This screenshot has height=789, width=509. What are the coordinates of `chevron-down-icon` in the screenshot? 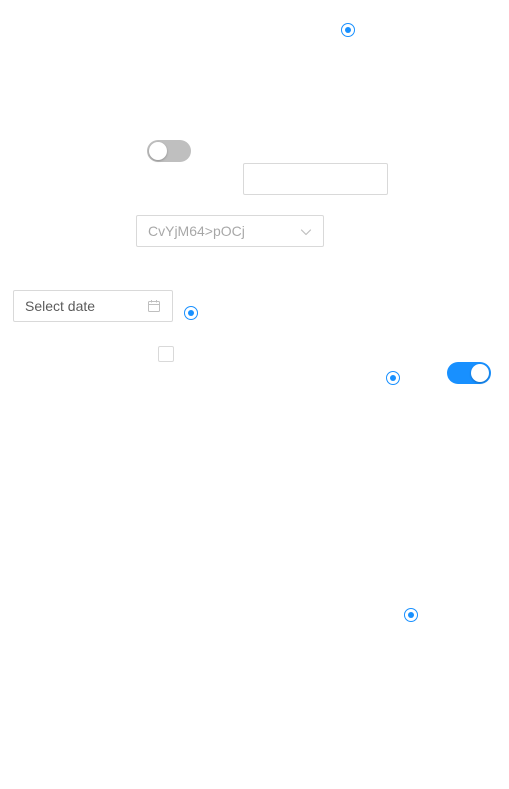 It's located at (306, 232).